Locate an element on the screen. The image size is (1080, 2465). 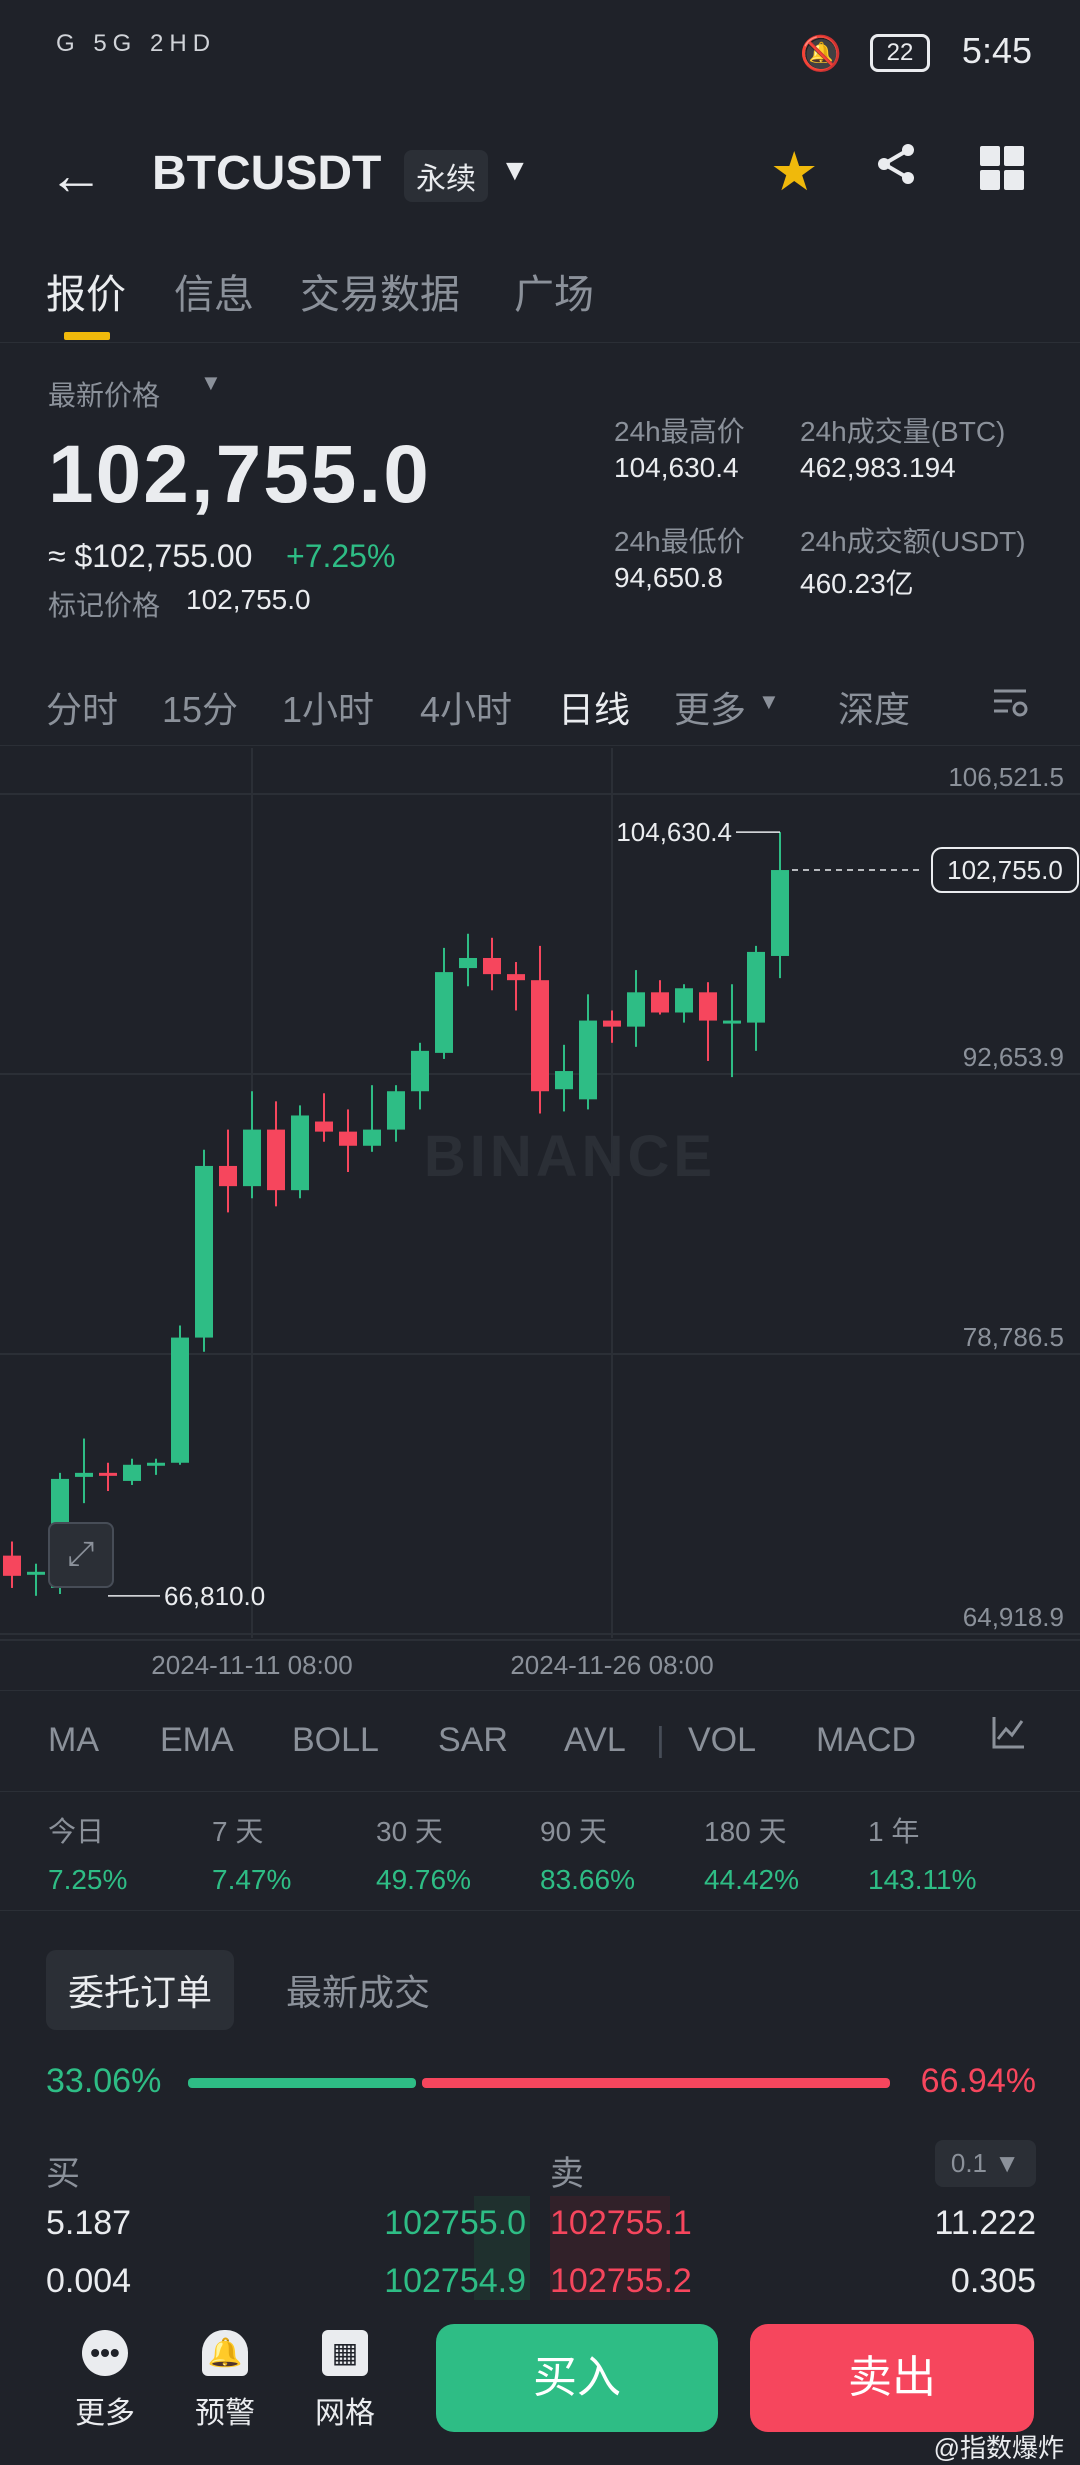
usd-approx-price: ≈ $102,755.00 is located at coordinates (150, 556).